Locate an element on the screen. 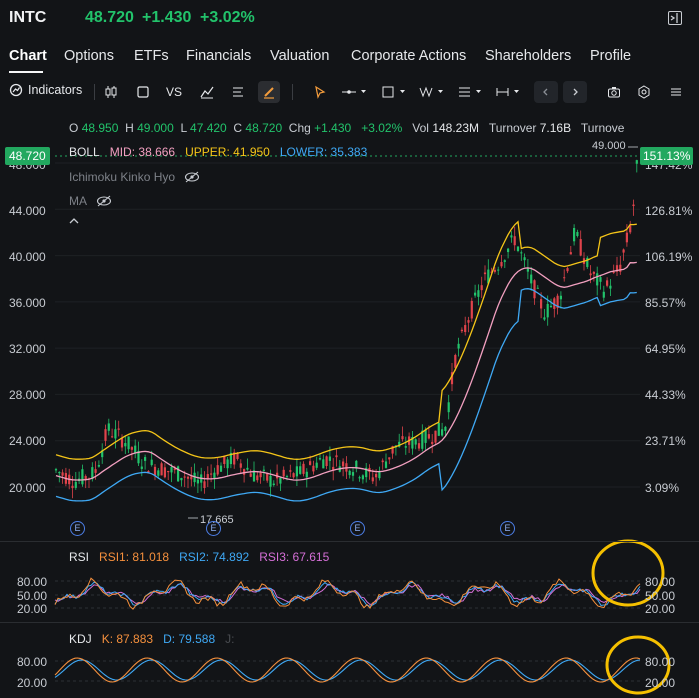 This screenshot has height=698, width=699. vol-value: 148.23M is located at coordinates (456, 128).